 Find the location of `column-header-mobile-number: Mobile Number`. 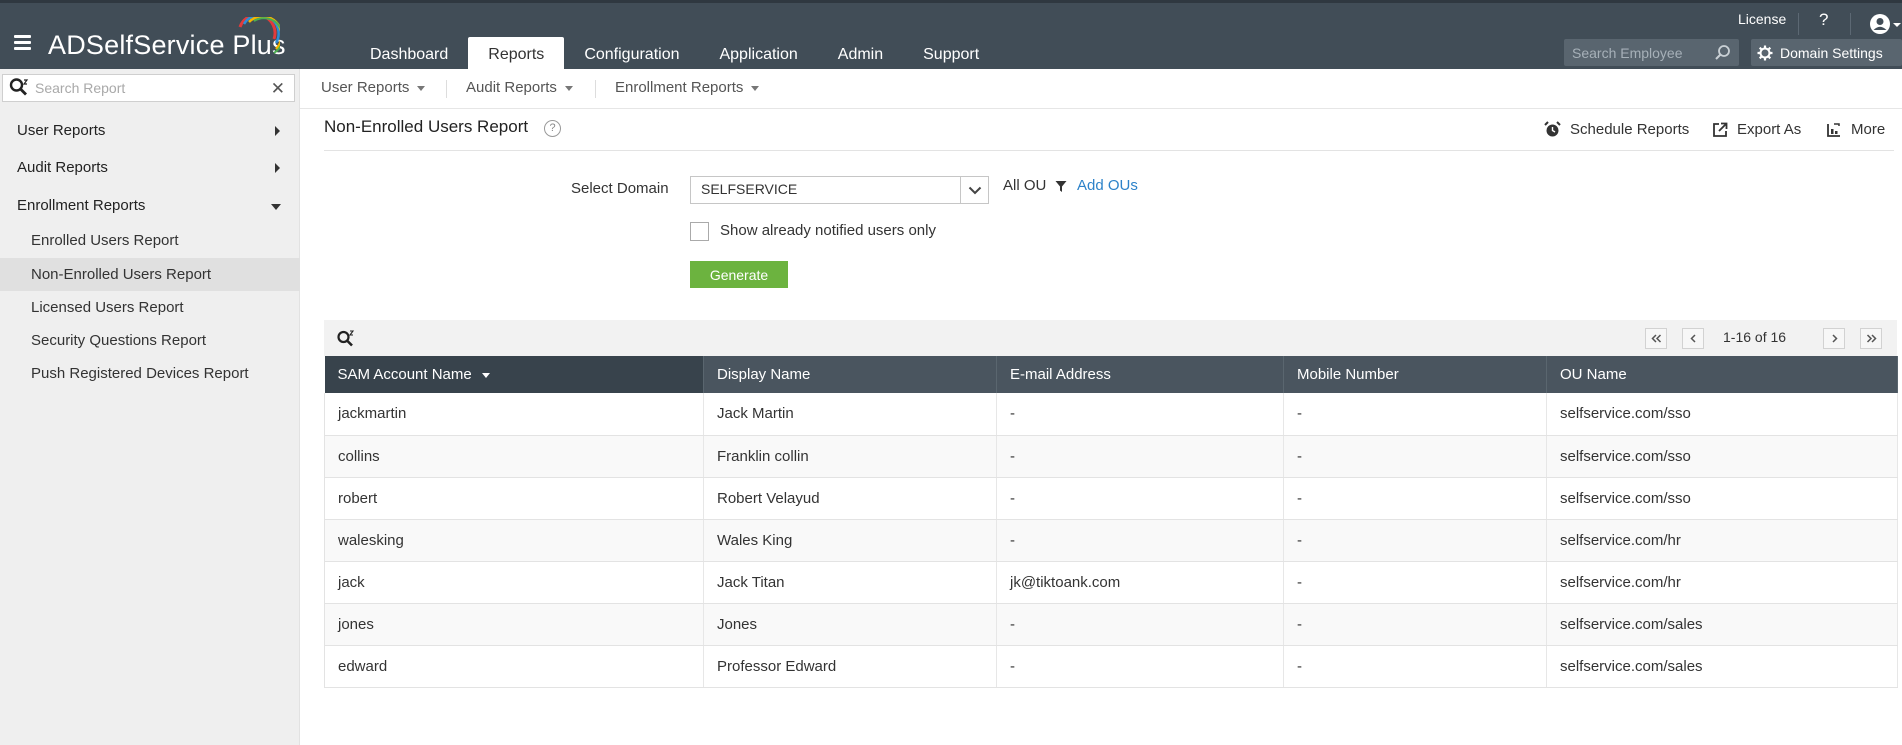

column-header-mobile-number: Mobile Number is located at coordinates (1415, 374).